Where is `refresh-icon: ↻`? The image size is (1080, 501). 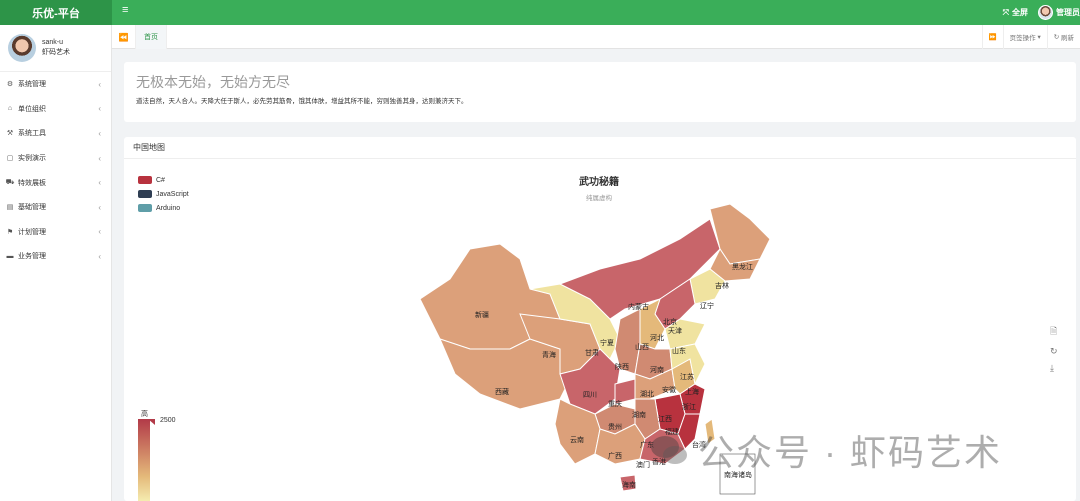 refresh-icon: ↻ is located at coordinates (1056, 37).